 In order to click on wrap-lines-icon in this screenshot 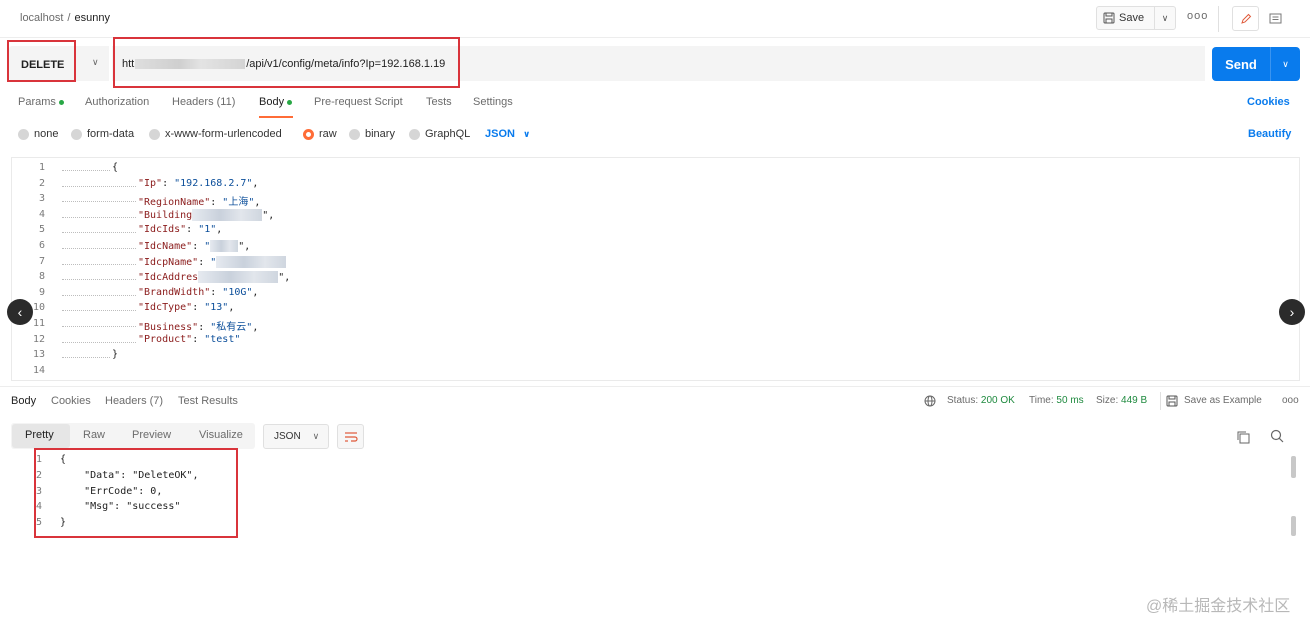, I will do `click(351, 436)`.